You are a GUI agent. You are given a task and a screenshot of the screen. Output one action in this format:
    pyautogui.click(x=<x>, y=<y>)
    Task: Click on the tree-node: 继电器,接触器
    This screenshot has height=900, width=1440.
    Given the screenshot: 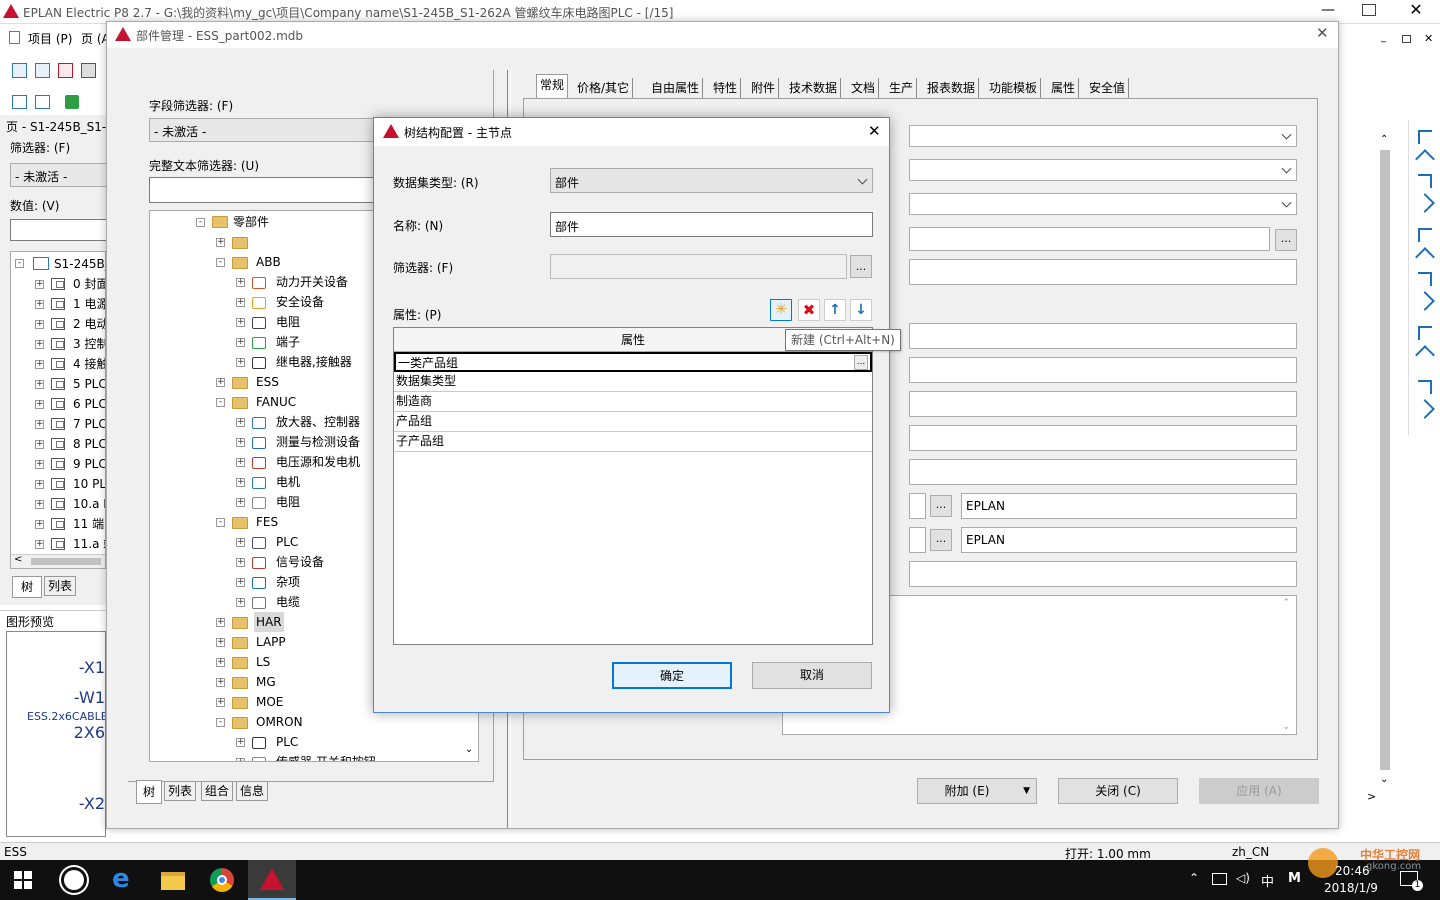 What is the action you would take?
    pyautogui.click(x=314, y=362)
    